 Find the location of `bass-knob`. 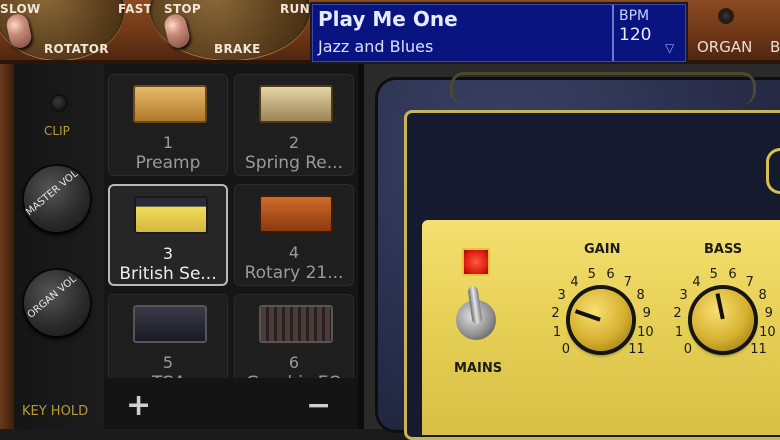

bass-knob is located at coordinates (723, 320).